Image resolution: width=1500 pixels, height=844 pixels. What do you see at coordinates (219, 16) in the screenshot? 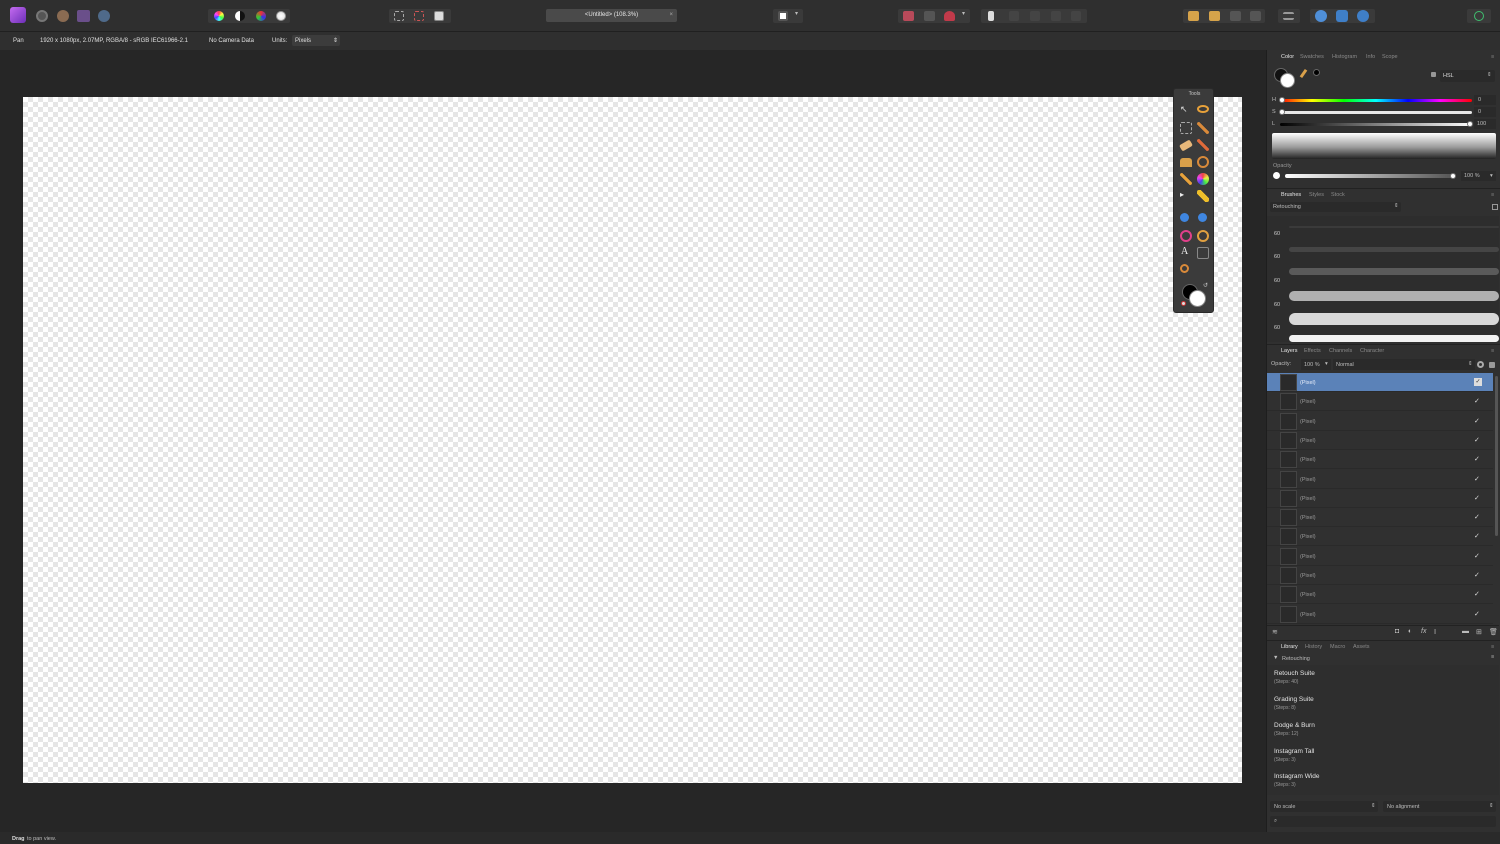
I see `color-wheel-icon` at bounding box center [219, 16].